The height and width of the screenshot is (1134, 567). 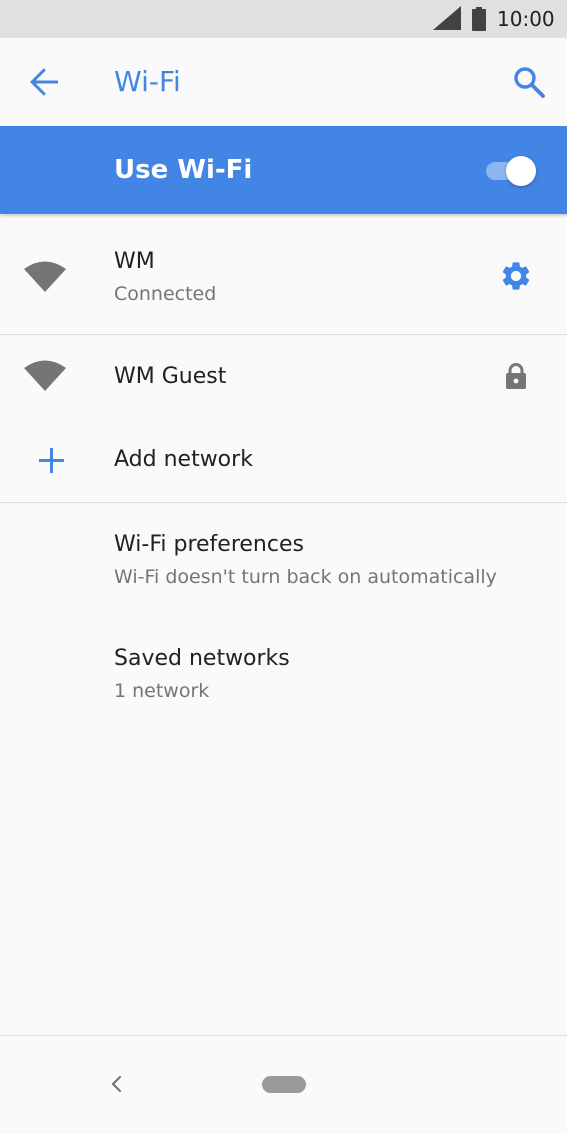 What do you see at coordinates (283, 170) in the screenshot?
I see `use-wifi-switch-row: Use Wi-Fi` at bounding box center [283, 170].